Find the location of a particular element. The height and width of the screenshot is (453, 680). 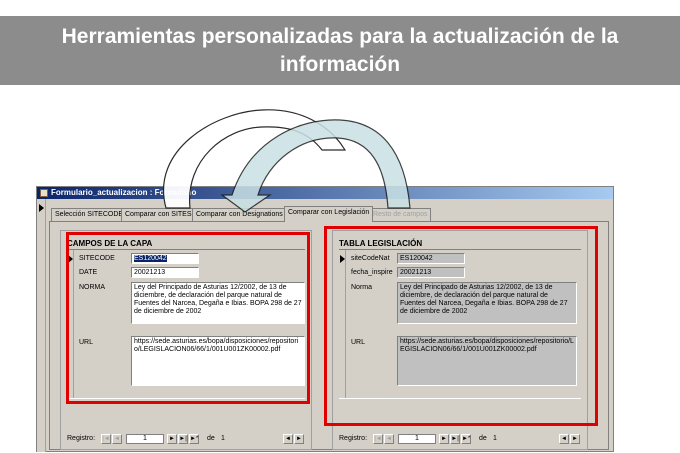

form-icon is located at coordinates (44, 193).